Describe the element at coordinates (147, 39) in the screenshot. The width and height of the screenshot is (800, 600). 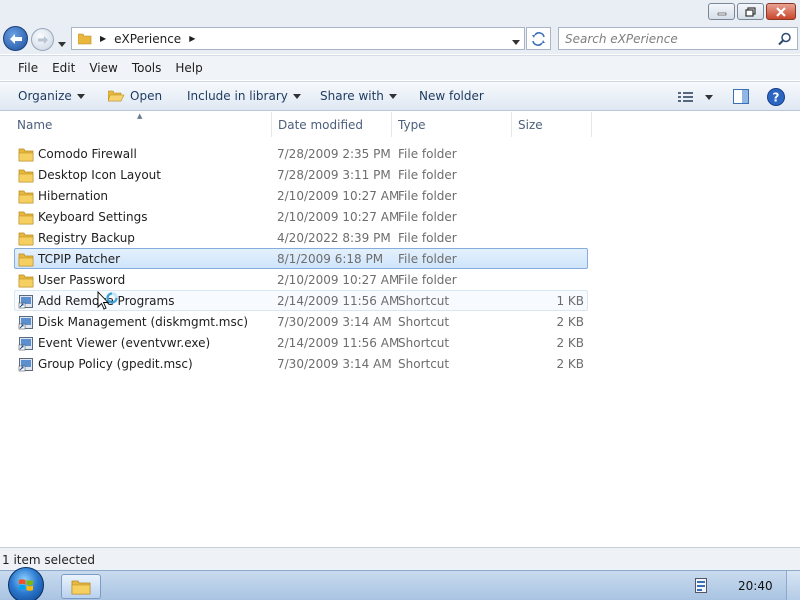
I see `breadcrumb-current: eXPerience` at that location.